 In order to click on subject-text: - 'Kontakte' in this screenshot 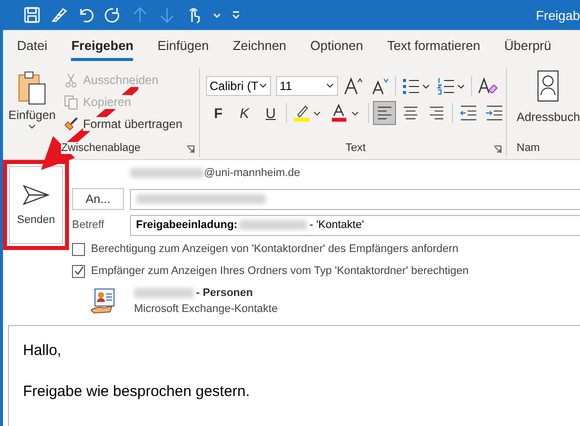, I will do `click(336, 225)`.